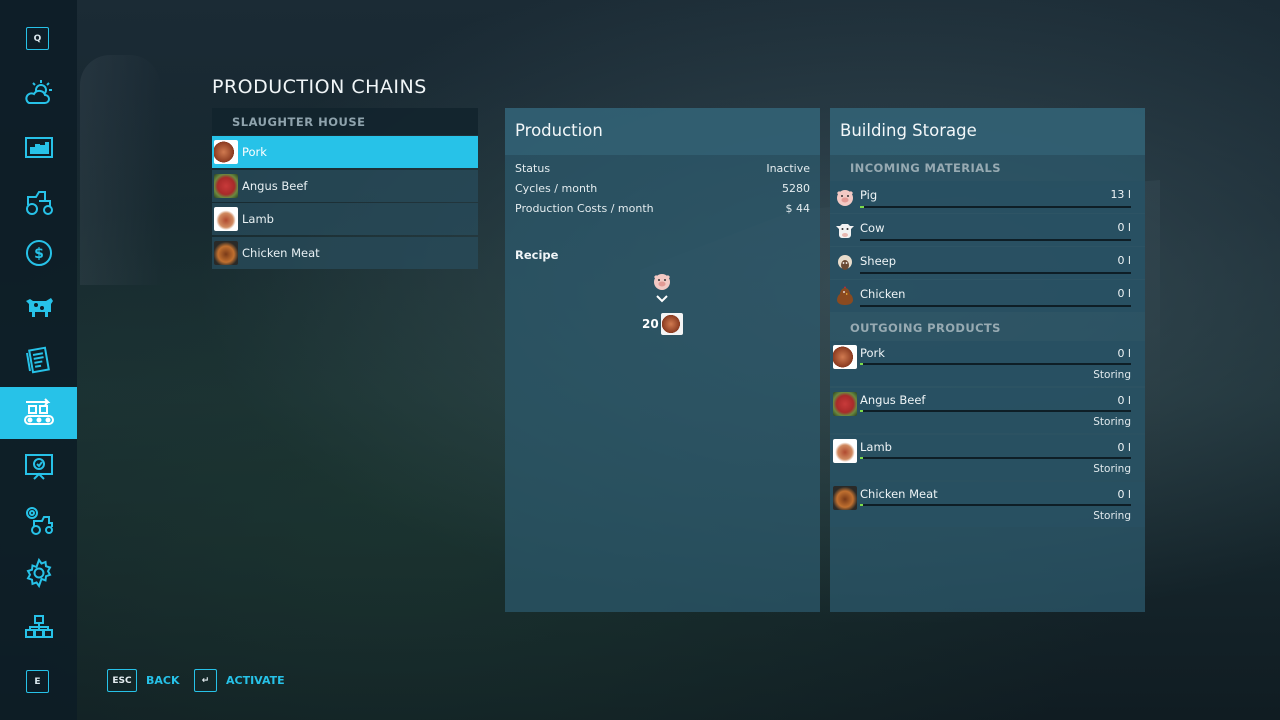  I want to click on back-label: BACK, so click(163, 680).